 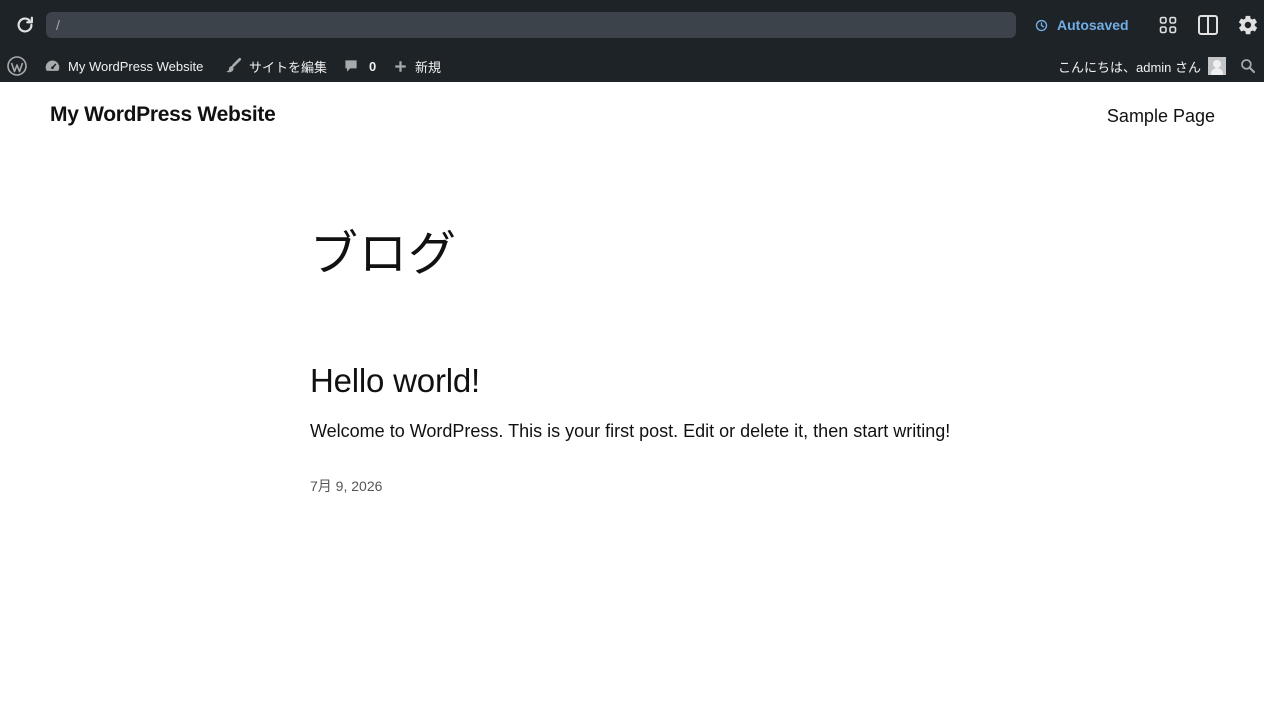 I want to click on site-title: My WordPress Website, so click(x=163, y=115).